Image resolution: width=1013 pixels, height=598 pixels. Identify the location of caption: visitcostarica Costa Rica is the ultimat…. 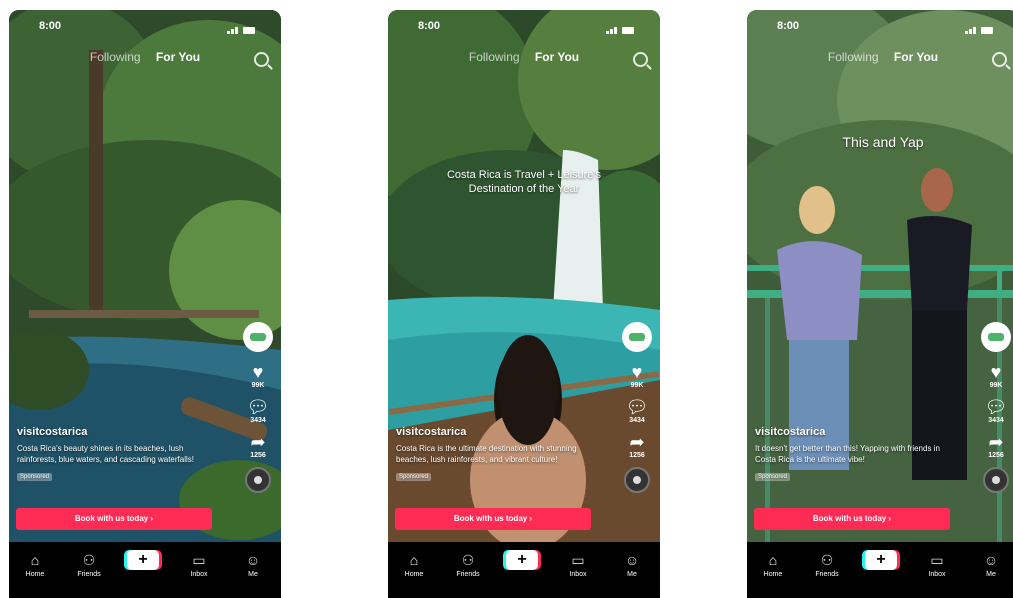
(496, 454).